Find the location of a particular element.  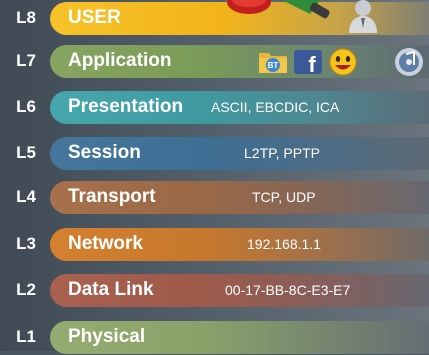

layer-name: Application is located at coordinates (120, 60).